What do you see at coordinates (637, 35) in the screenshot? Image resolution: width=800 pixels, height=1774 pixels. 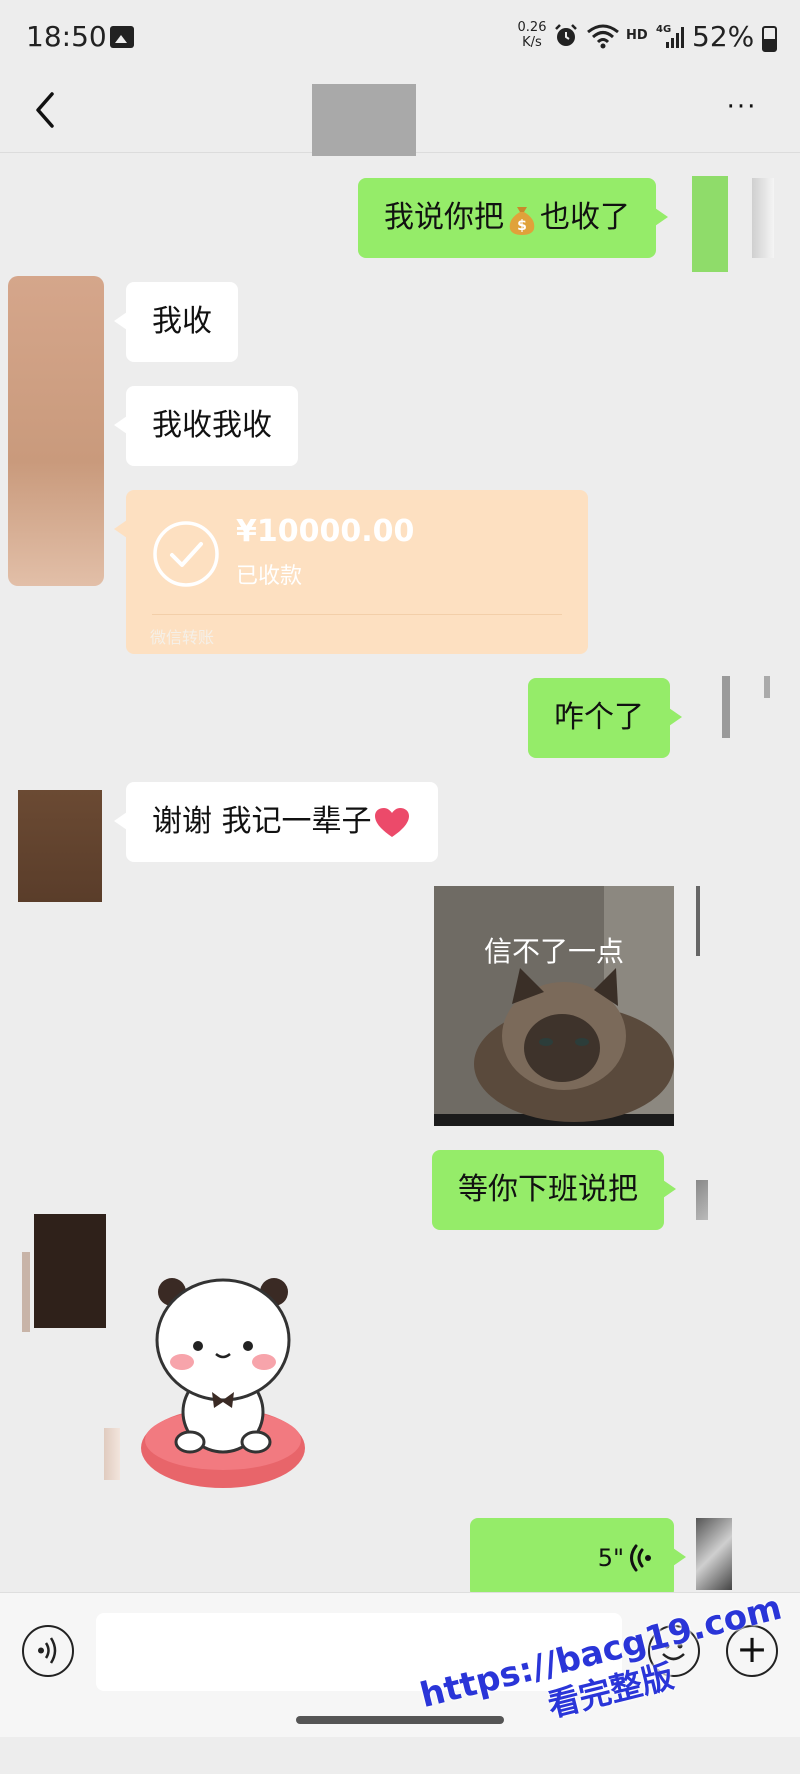 I see `hd-indicator: HD` at bounding box center [637, 35].